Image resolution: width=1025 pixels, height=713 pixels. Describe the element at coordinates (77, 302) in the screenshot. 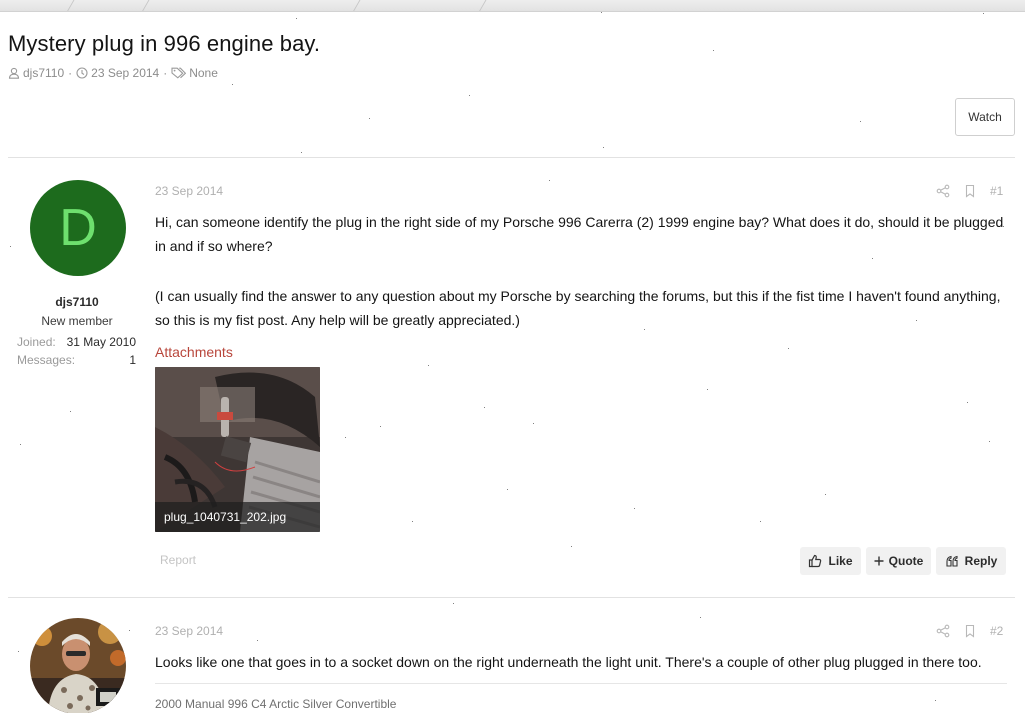

I see `post-username: djs7110` at that location.